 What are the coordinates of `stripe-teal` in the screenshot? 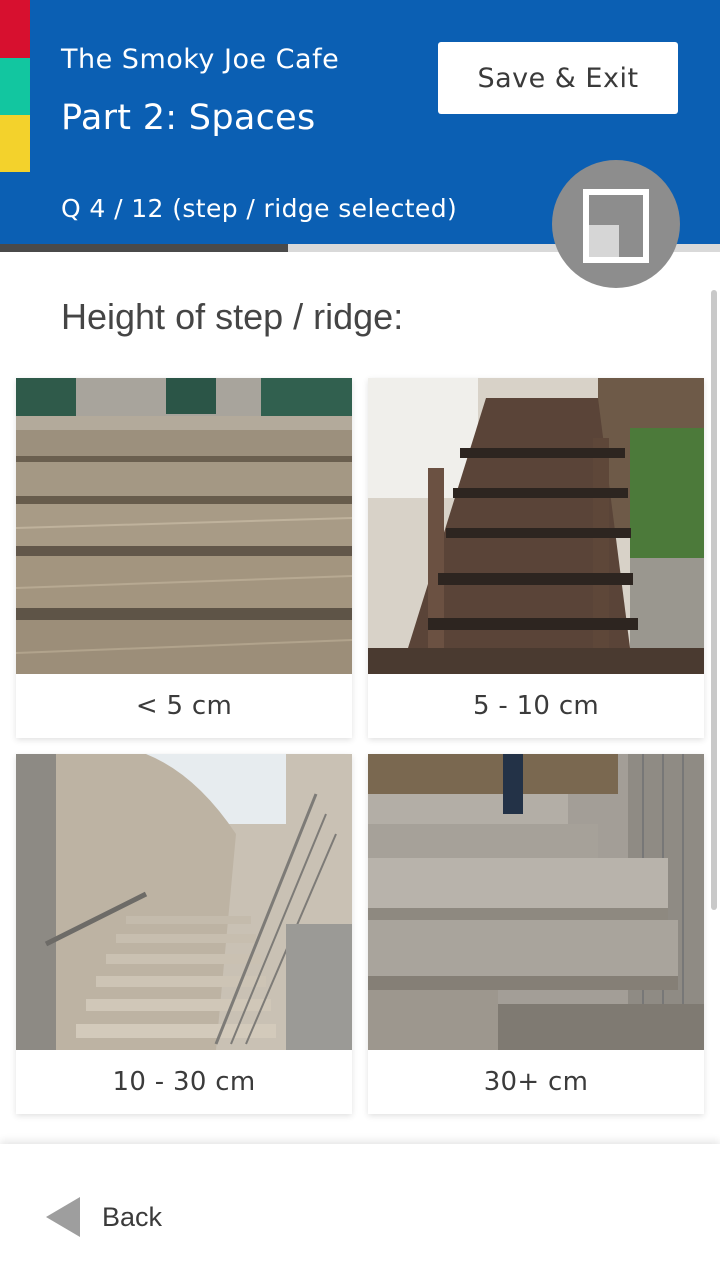 It's located at (15, 86).